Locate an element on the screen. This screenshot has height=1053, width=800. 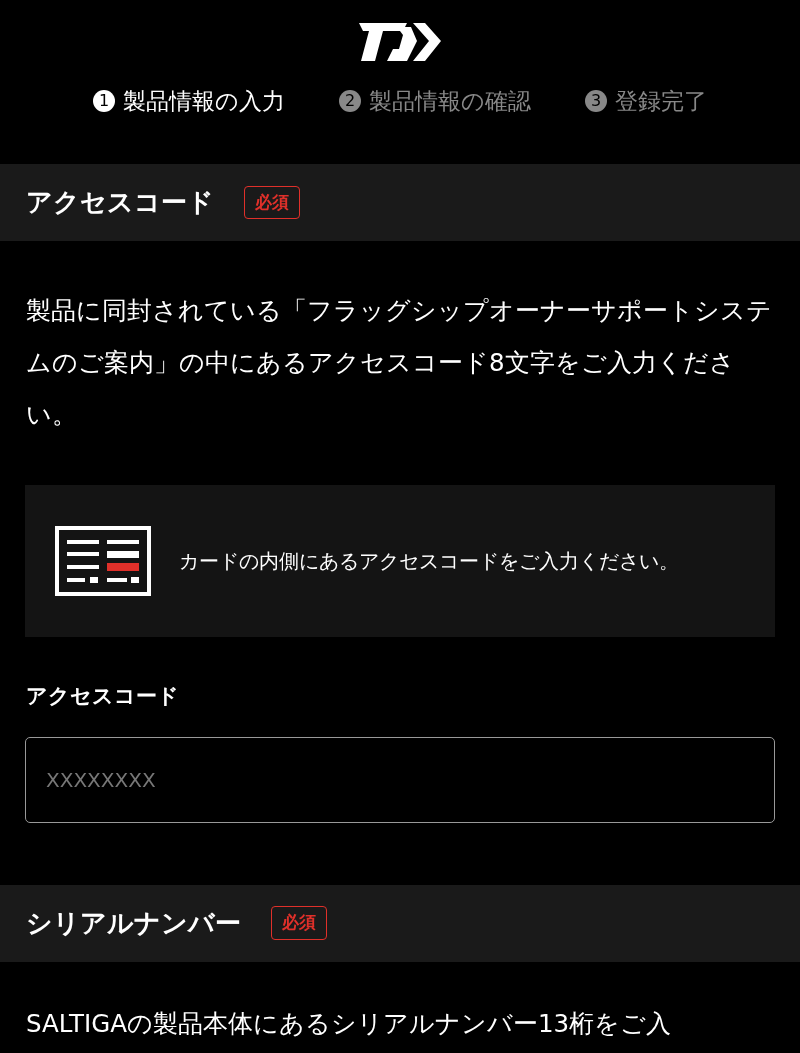
progress-step: 2 製品情報の確認 is located at coordinates (435, 101).